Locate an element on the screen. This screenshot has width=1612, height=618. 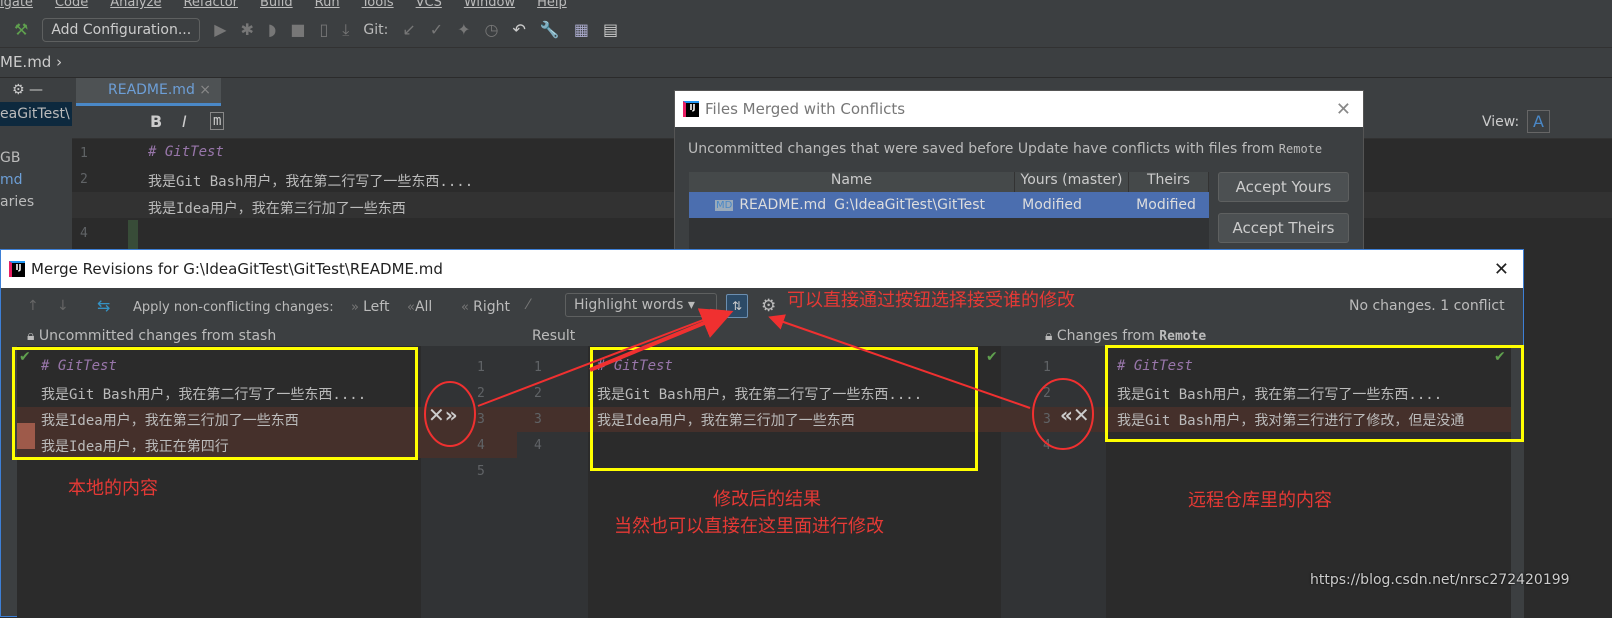
watermark: https://blog.csdn.net/nrsc272420199 is located at coordinates (1440, 580).